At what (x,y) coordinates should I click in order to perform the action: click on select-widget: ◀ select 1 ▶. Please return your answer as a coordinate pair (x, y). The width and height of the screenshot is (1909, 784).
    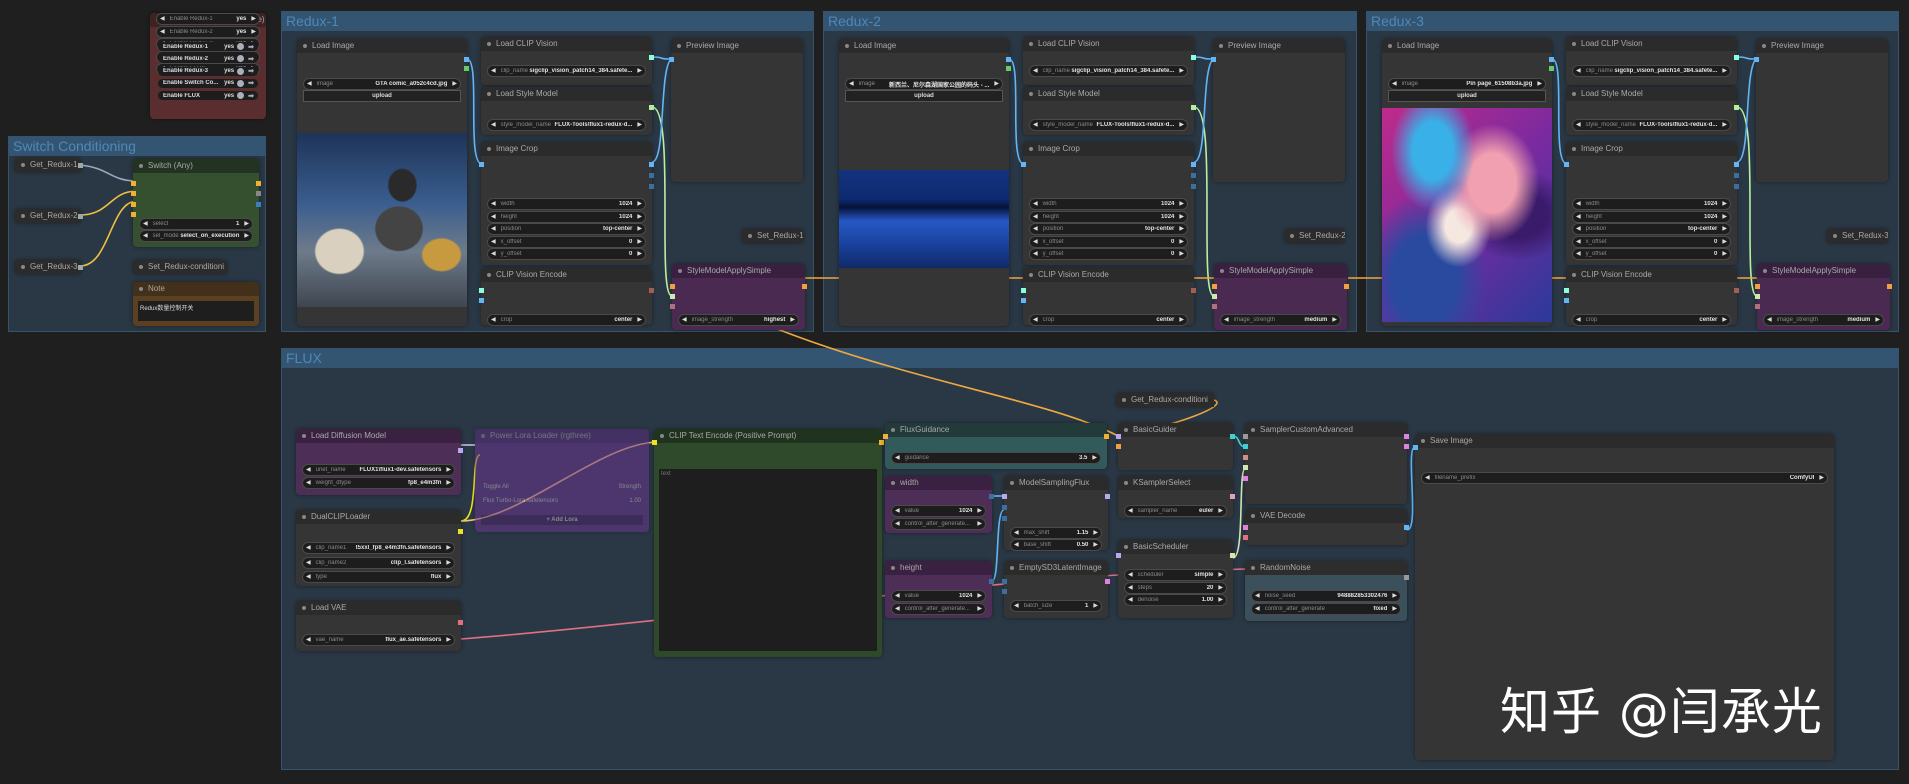
    Looking at the image, I should click on (196, 224).